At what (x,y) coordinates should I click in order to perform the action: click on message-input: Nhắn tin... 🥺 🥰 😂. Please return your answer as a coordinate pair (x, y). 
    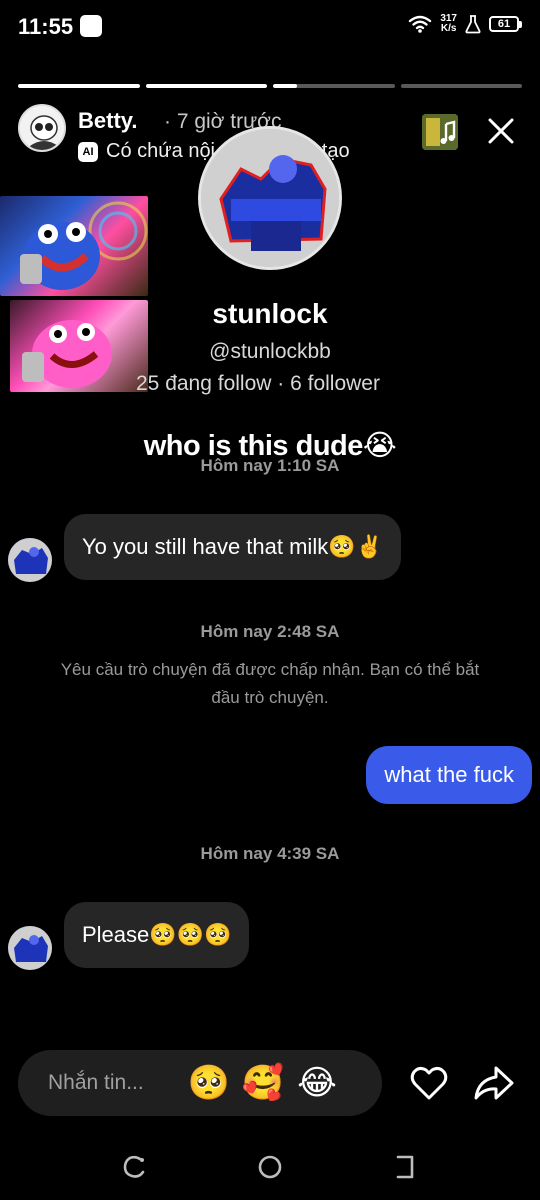
    Looking at the image, I should click on (200, 1083).